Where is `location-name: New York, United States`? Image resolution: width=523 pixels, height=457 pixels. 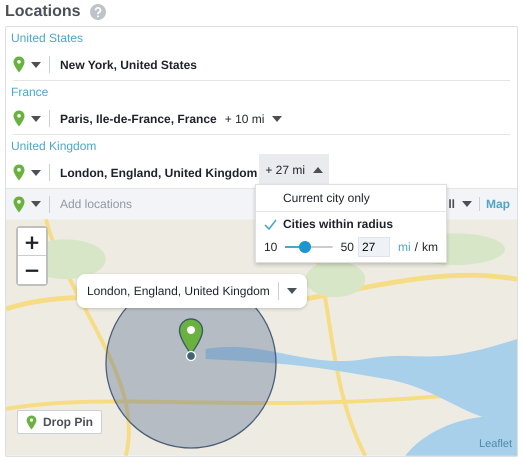 location-name: New York, United States is located at coordinates (128, 65).